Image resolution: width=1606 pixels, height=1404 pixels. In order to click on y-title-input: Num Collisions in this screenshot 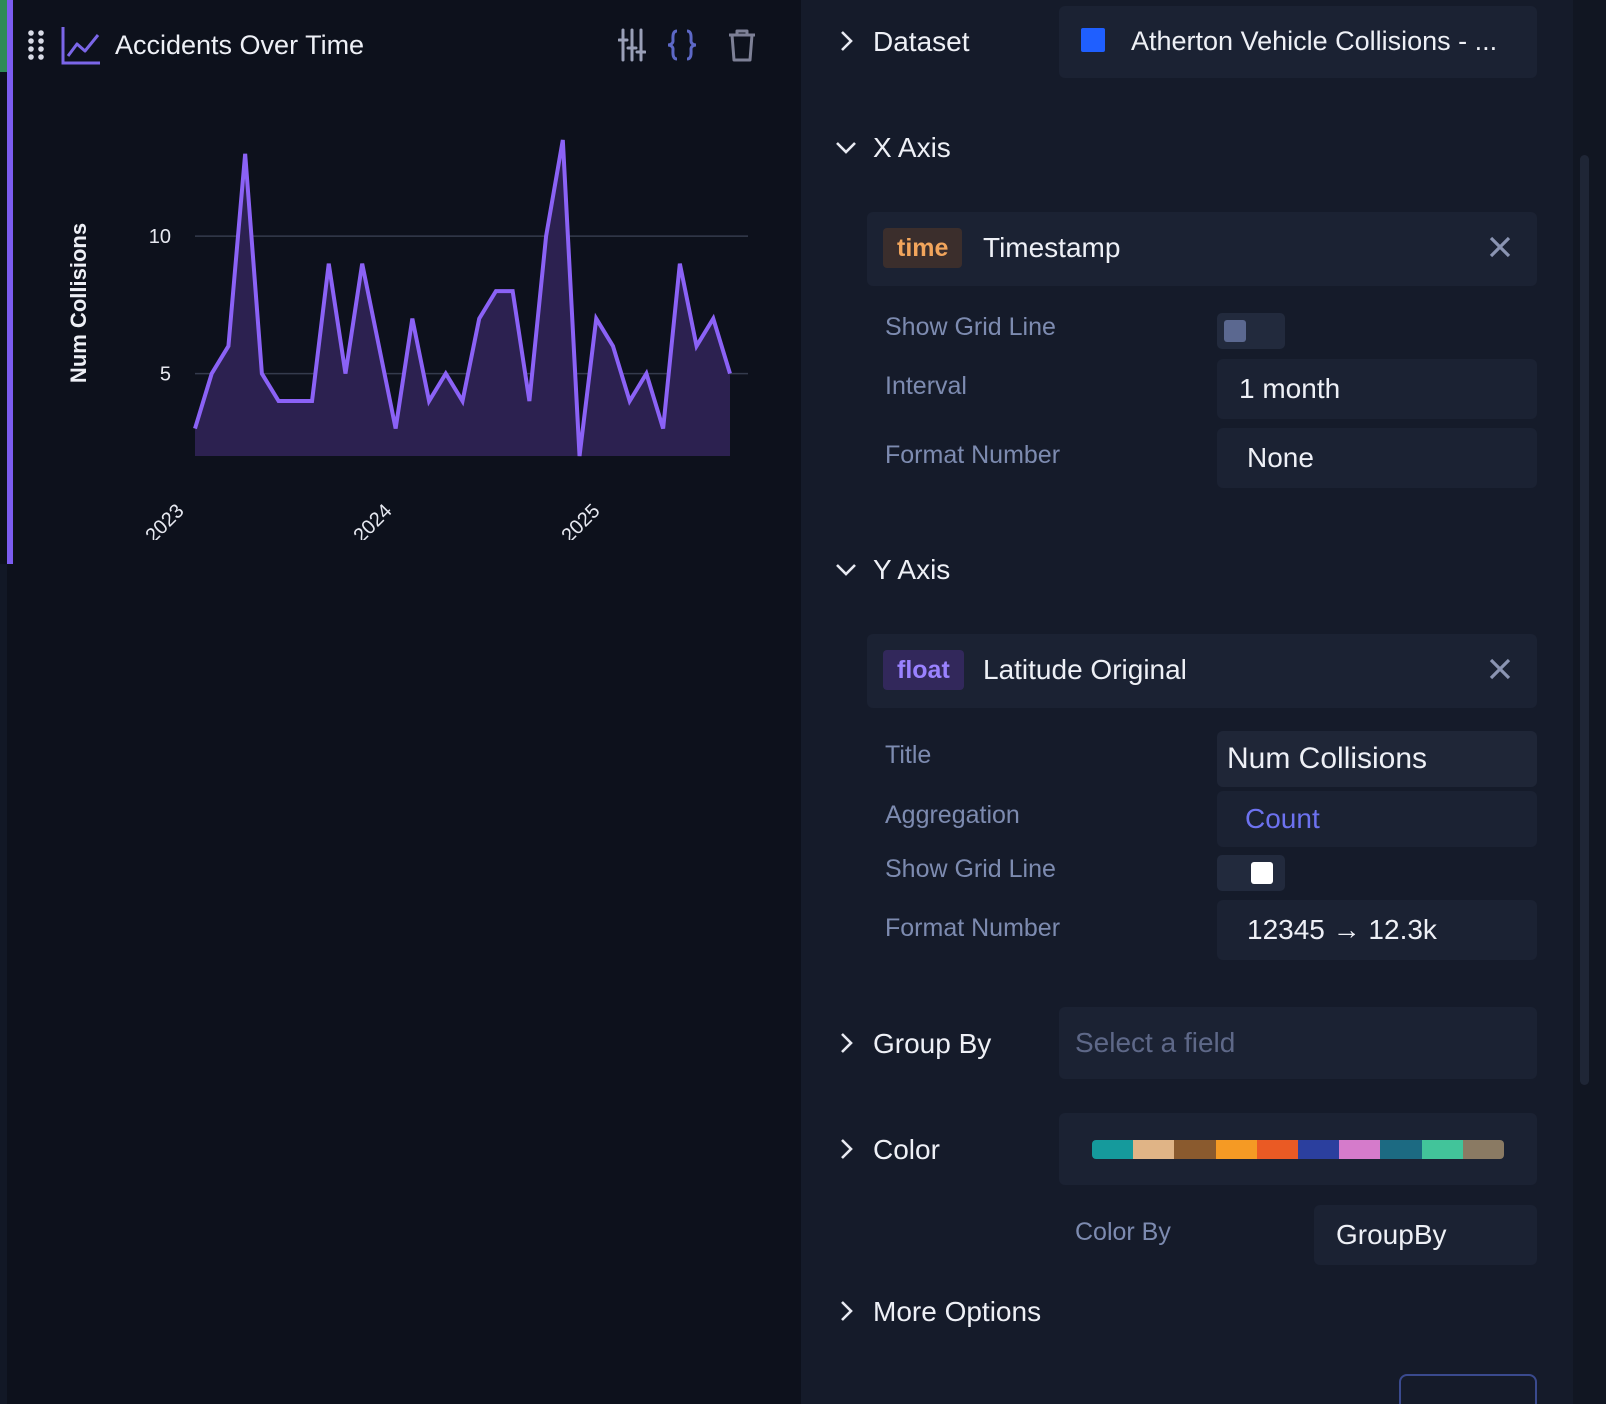, I will do `click(1377, 759)`.